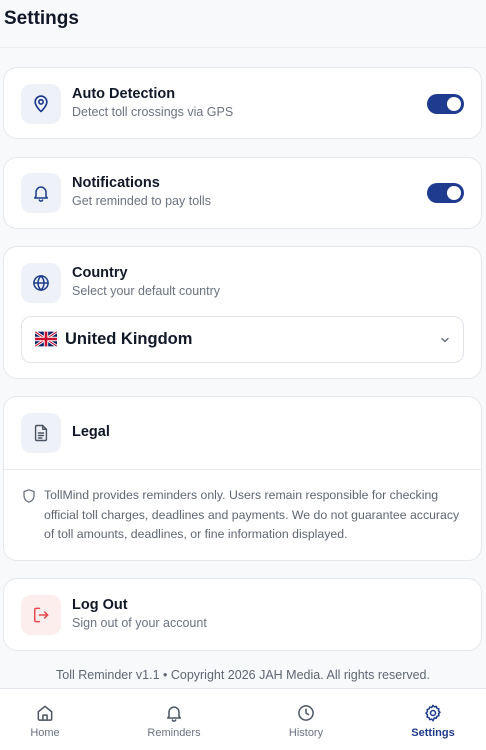  What do you see at coordinates (242, 469) in the screenshot?
I see `legal-divider` at bounding box center [242, 469].